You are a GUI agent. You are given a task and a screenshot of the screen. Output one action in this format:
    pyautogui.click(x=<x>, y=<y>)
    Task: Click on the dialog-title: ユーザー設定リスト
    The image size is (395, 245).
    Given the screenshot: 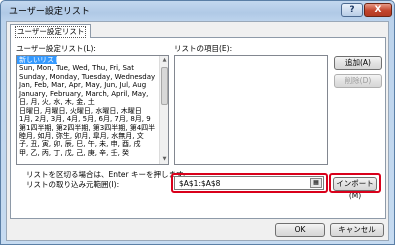 What is the action you would take?
    pyautogui.click(x=49, y=12)
    